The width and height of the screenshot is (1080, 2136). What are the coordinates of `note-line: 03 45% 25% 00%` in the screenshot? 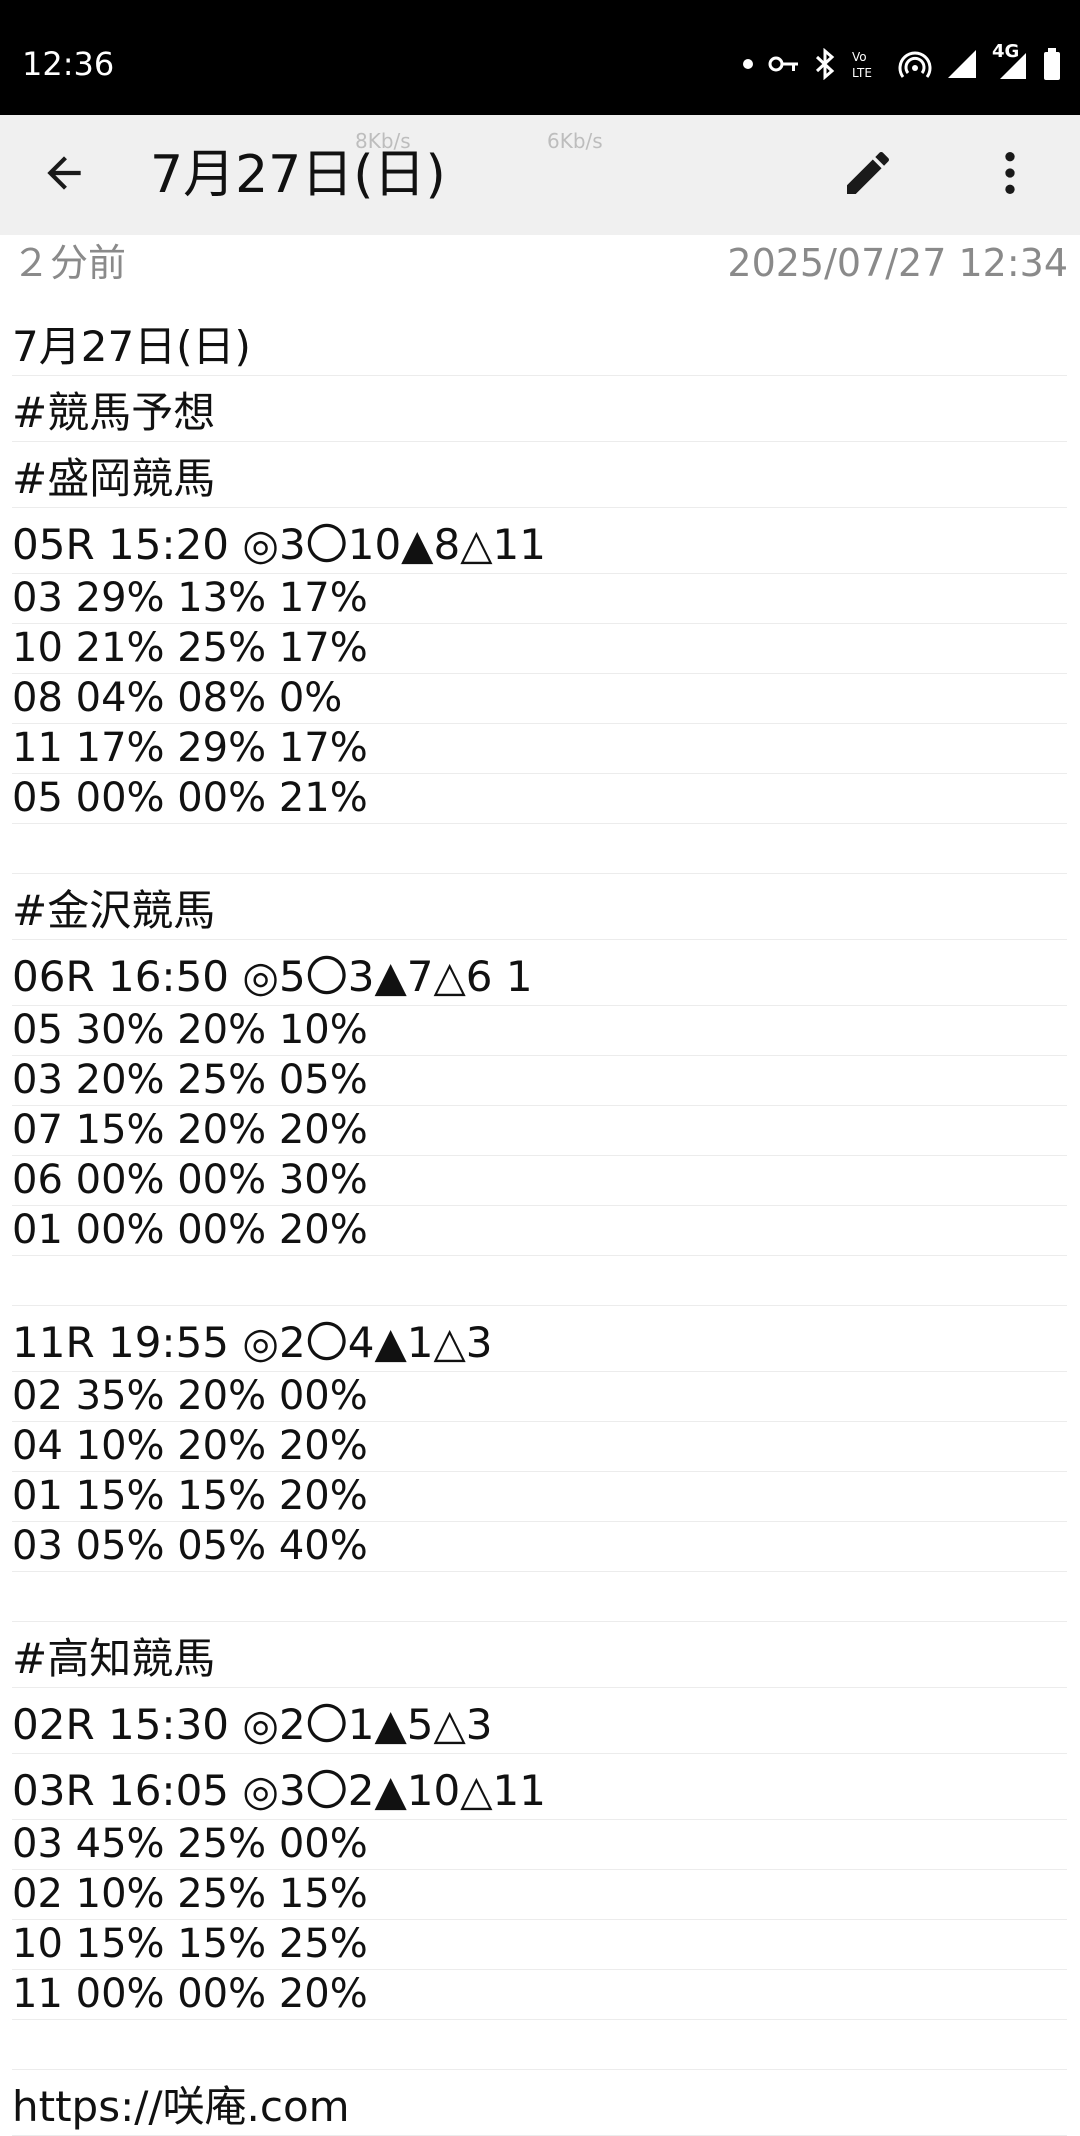 It's located at (539, 1845).